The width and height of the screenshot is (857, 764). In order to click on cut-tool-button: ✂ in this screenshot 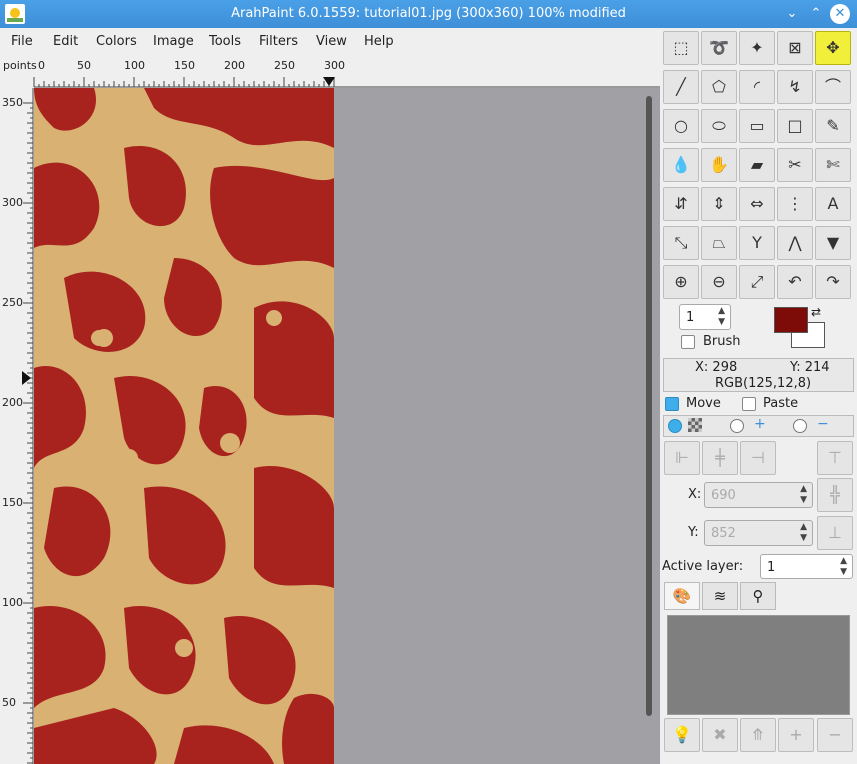, I will do `click(795, 165)`.